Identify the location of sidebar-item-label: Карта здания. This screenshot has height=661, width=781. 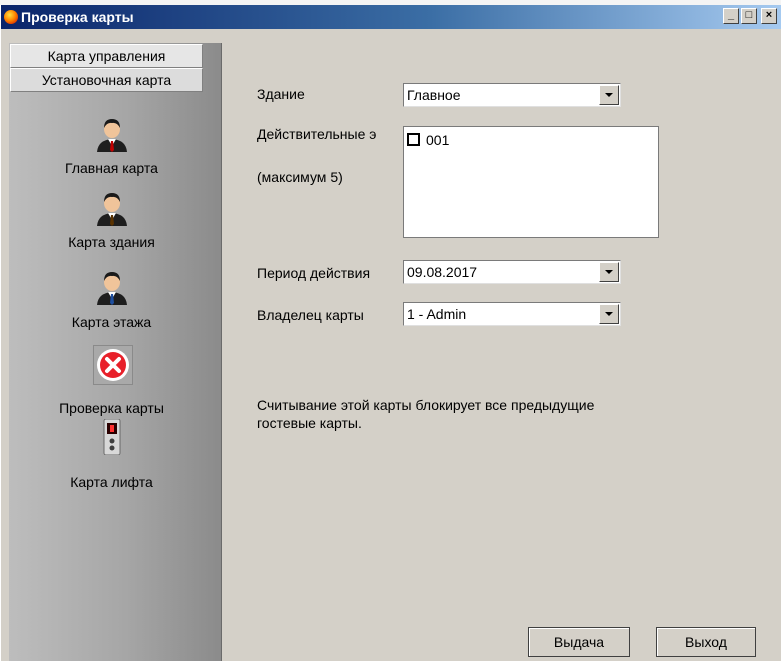
(111, 242).